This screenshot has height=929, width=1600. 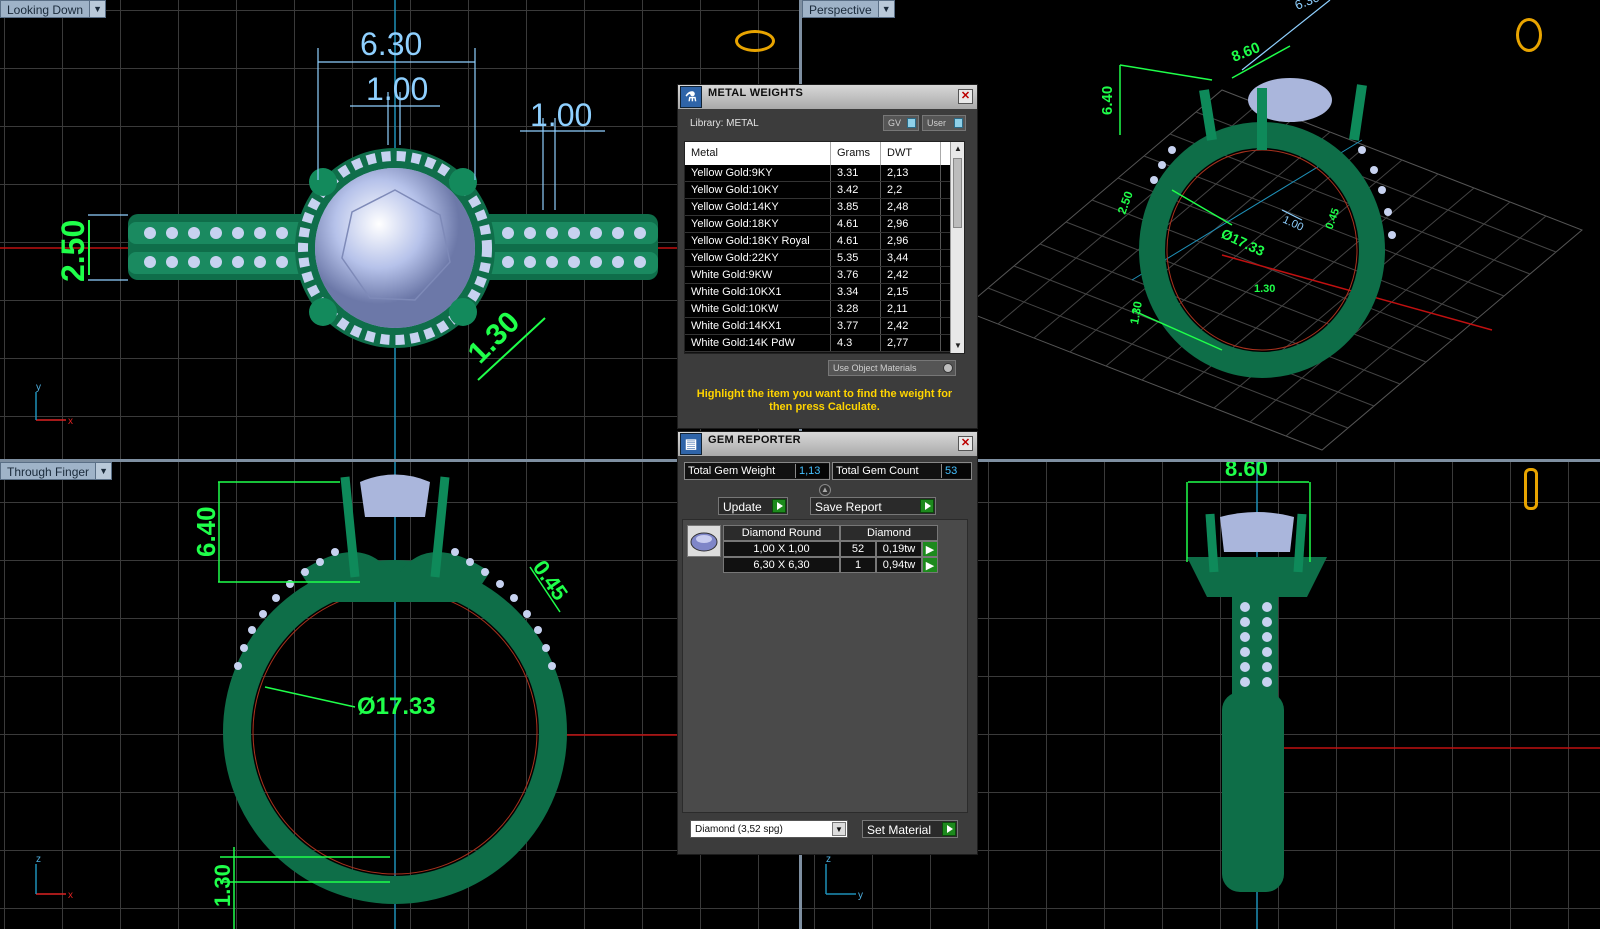 What do you see at coordinates (911, 123) in the screenshot?
I see `toggle-knob` at bounding box center [911, 123].